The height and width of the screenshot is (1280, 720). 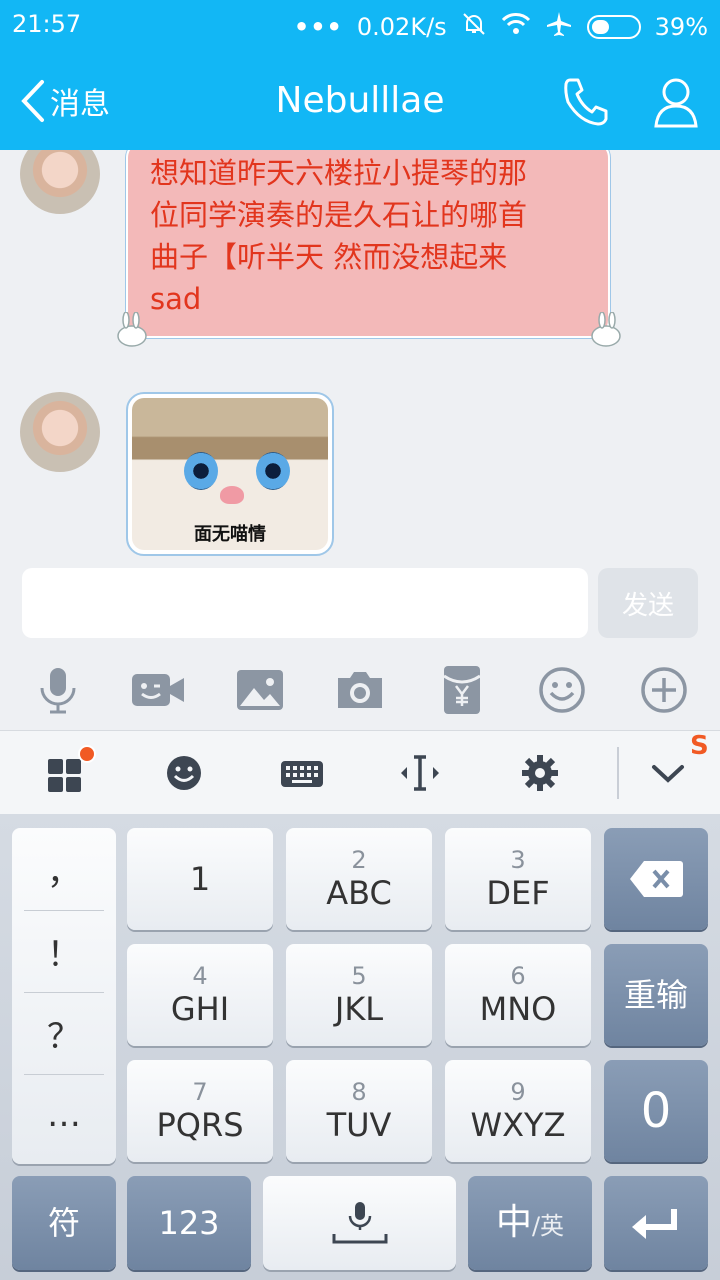 I want to click on message-line: sad, so click(x=176, y=299).